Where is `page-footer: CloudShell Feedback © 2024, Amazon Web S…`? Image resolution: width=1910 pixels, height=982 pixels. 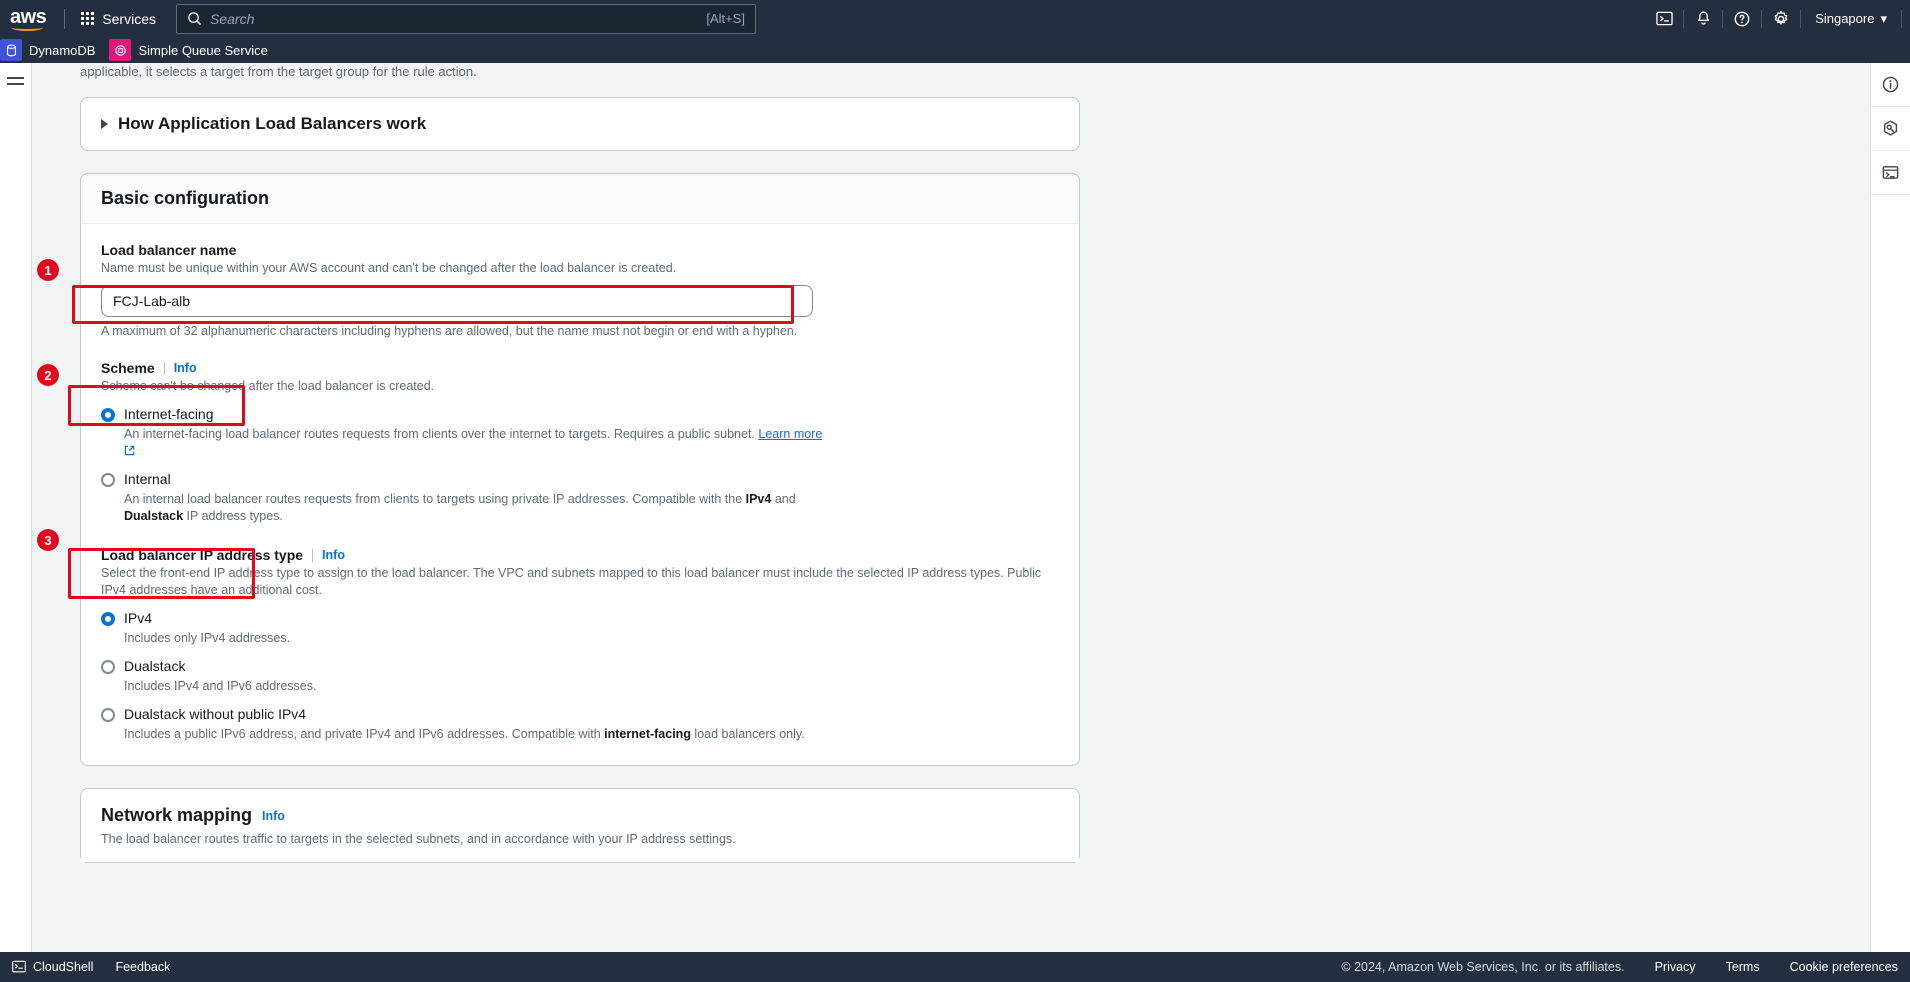
page-footer: CloudShell Feedback © 2024, Amazon Web S… is located at coordinates (955, 967).